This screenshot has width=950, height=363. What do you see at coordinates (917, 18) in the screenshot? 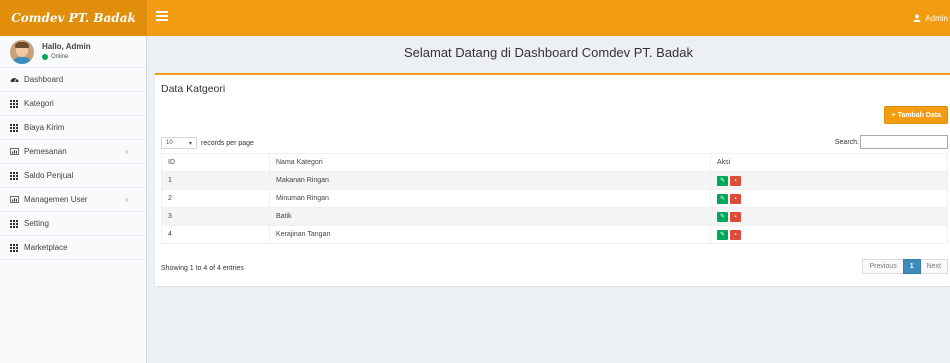
I see `user-icon` at bounding box center [917, 18].